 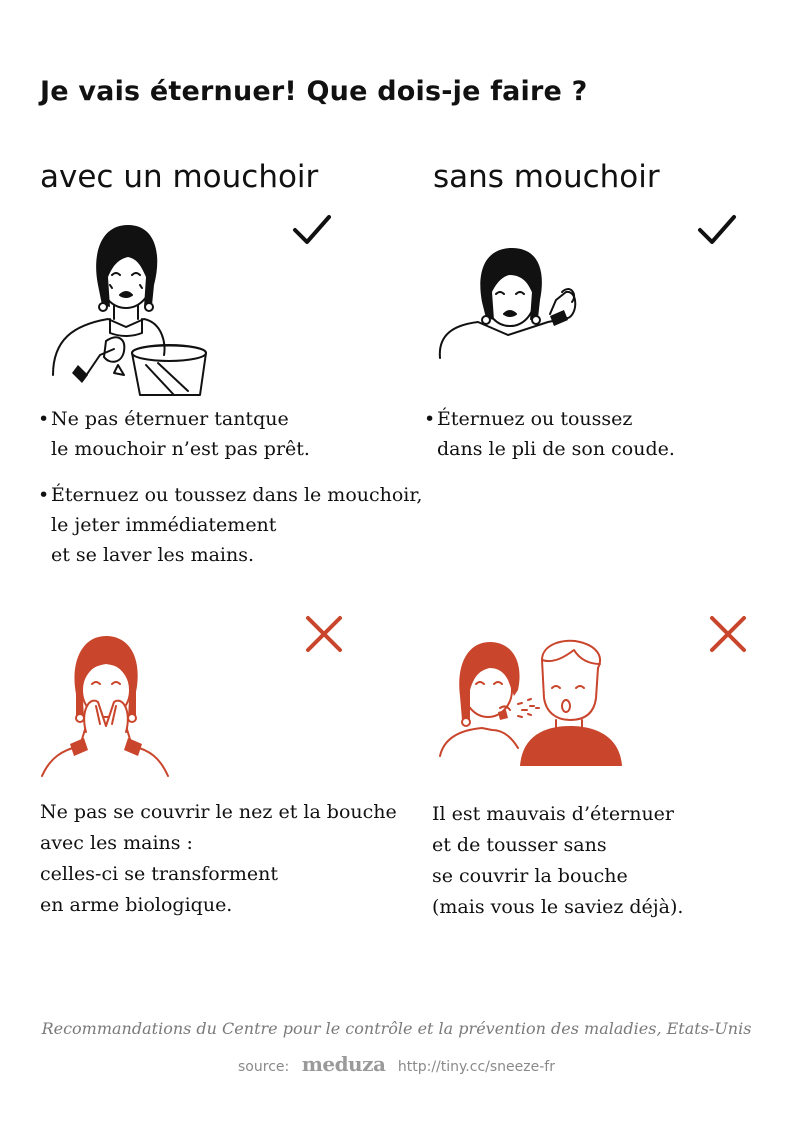 I want to click on page-title: Je vais éternuer! Que dois-je faire ?, so click(x=314, y=91).